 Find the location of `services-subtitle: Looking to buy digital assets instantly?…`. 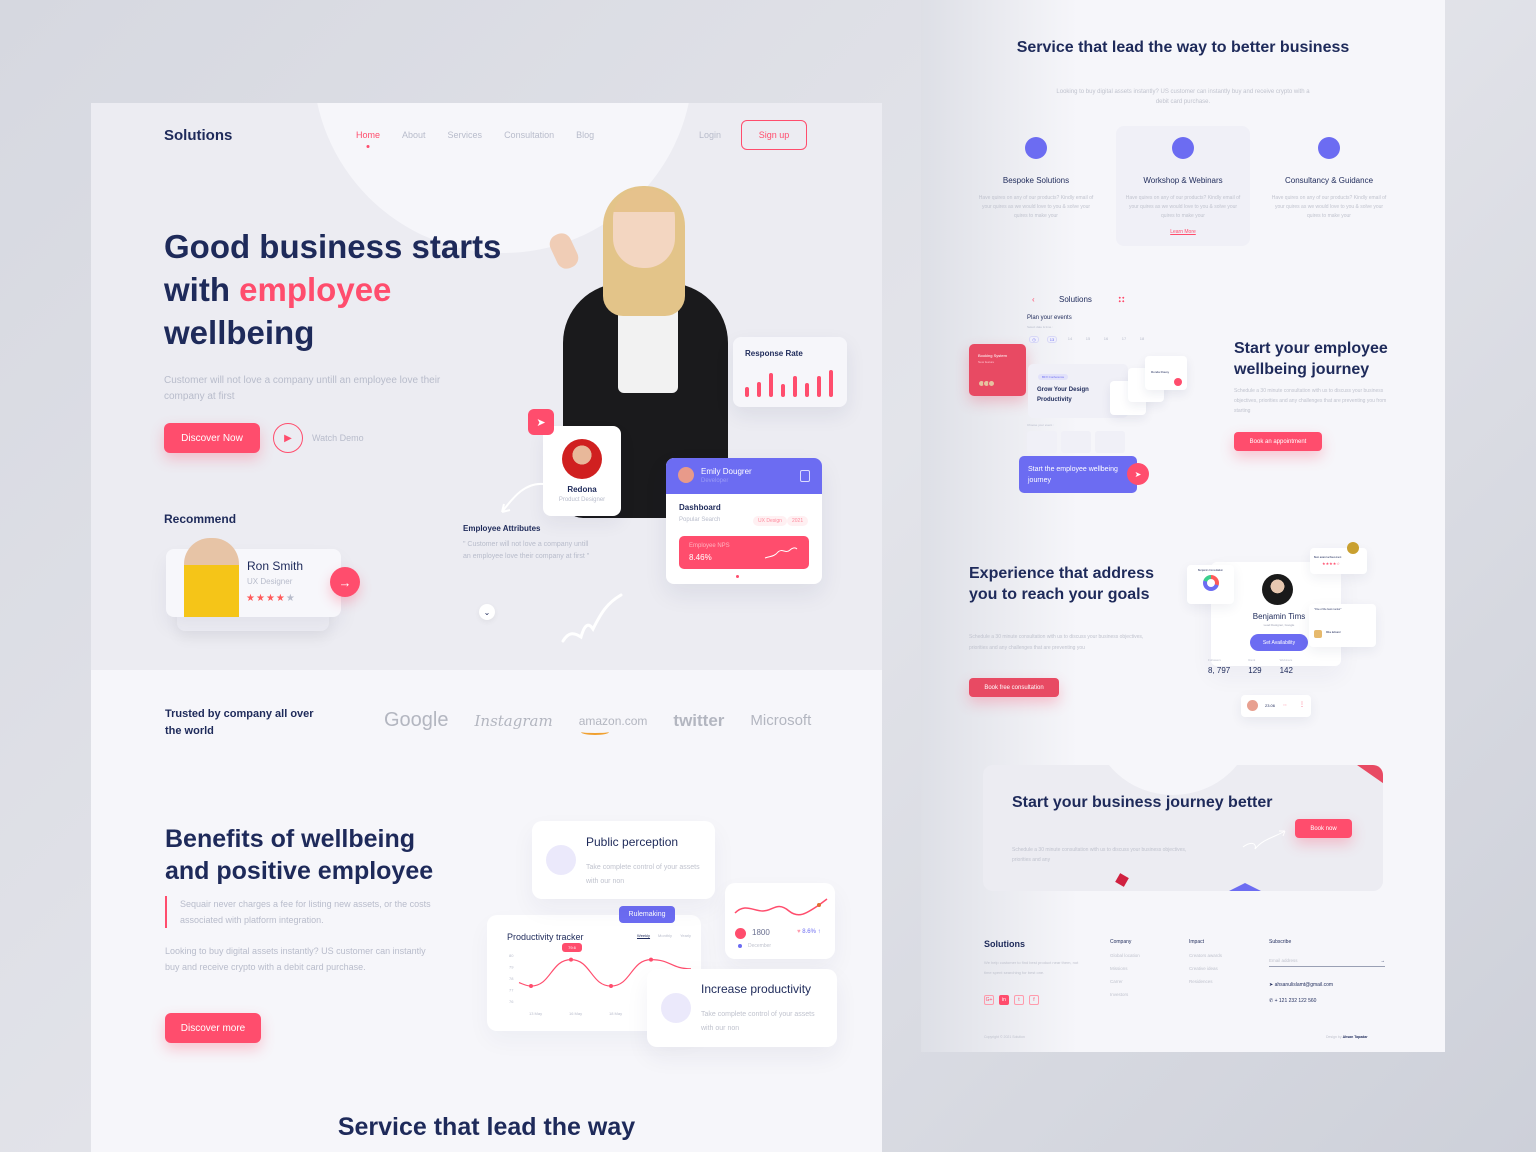

services-subtitle: Looking to buy digital assets instantly?… is located at coordinates (1183, 97).